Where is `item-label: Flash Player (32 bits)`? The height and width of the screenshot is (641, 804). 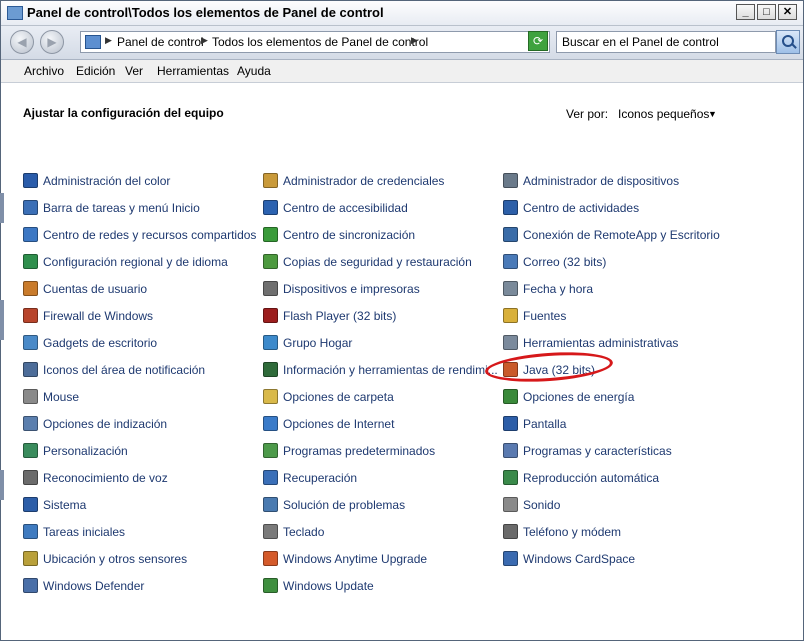 item-label: Flash Player (32 bits) is located at coordinates (340, 316).